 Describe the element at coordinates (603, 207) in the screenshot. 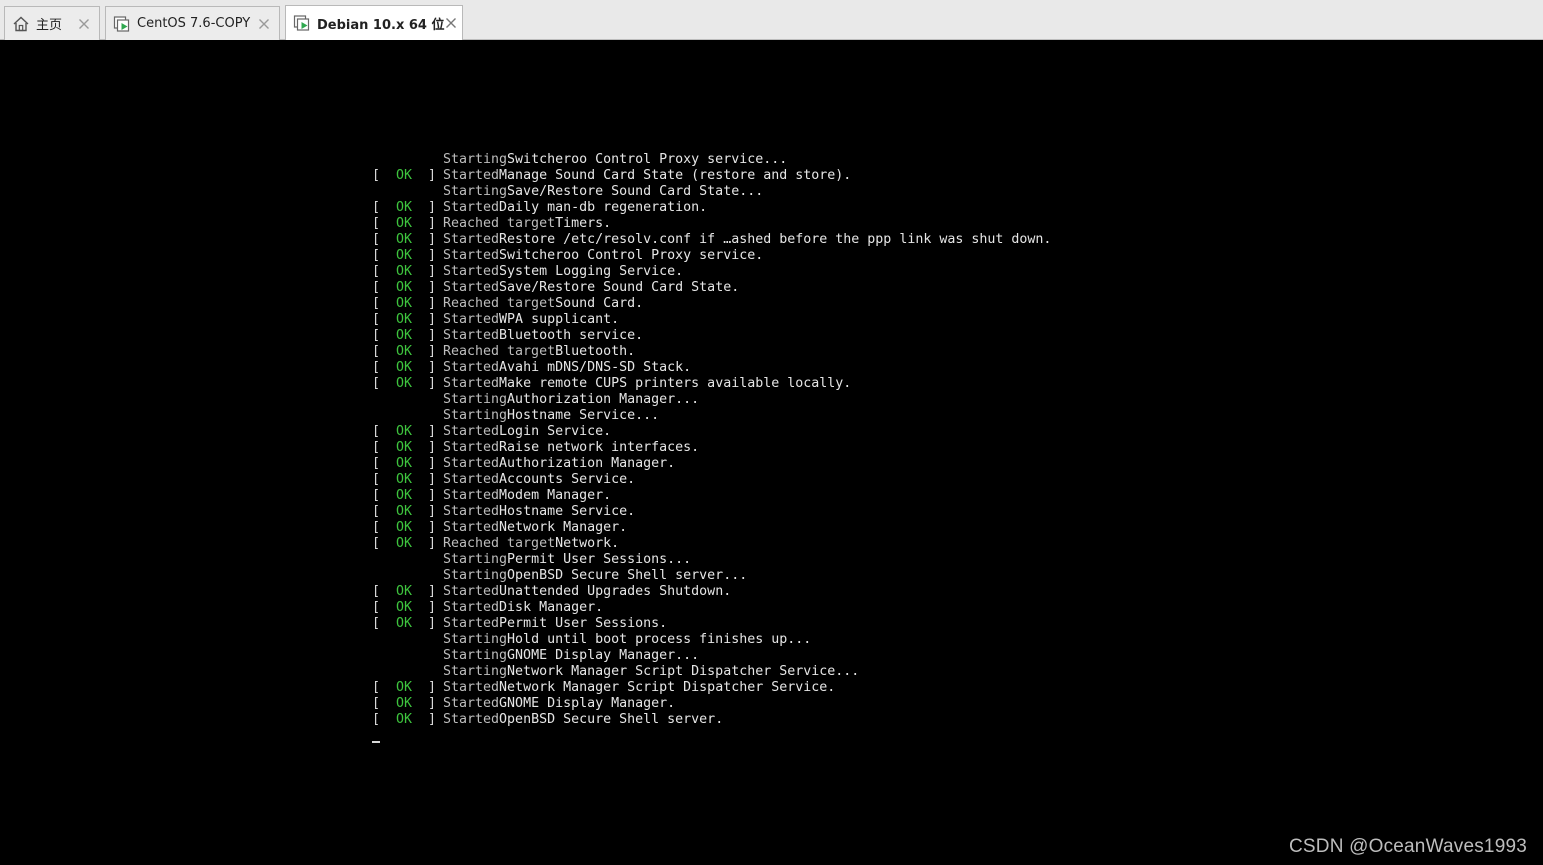

I see `log-subject: Daily man-db regeneration.` at that location.